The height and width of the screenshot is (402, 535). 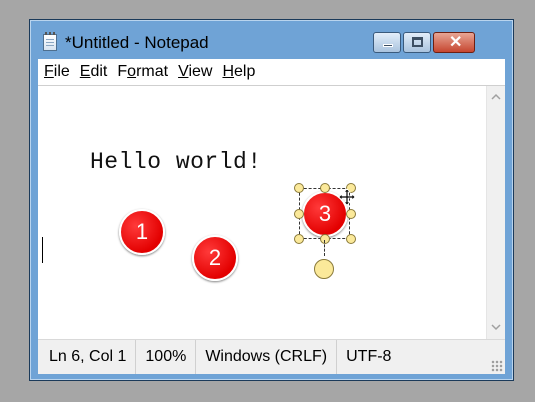 I want to click on annotation-marker-1: 1, so click(x=142, y=232).